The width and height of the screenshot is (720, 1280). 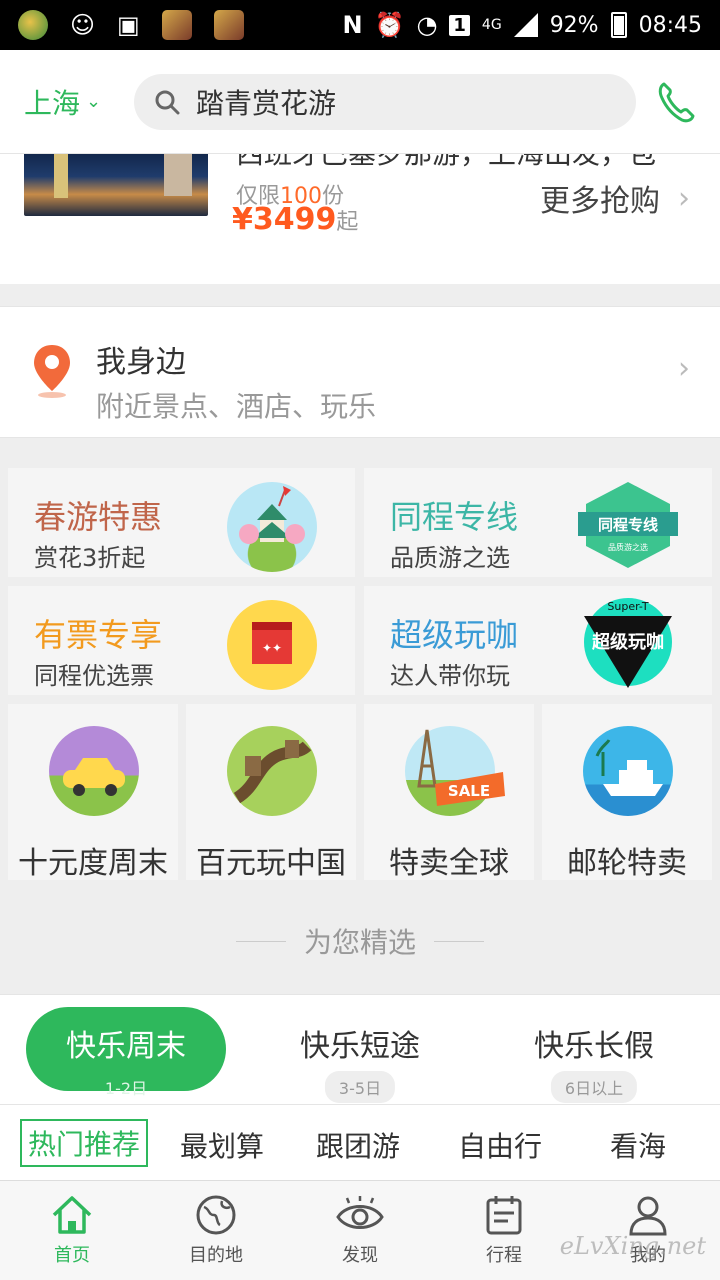 What do you see at coordinates (360, 1212) in the screenshot?
I see `eye-icon` at bounding box center [360, 1212].